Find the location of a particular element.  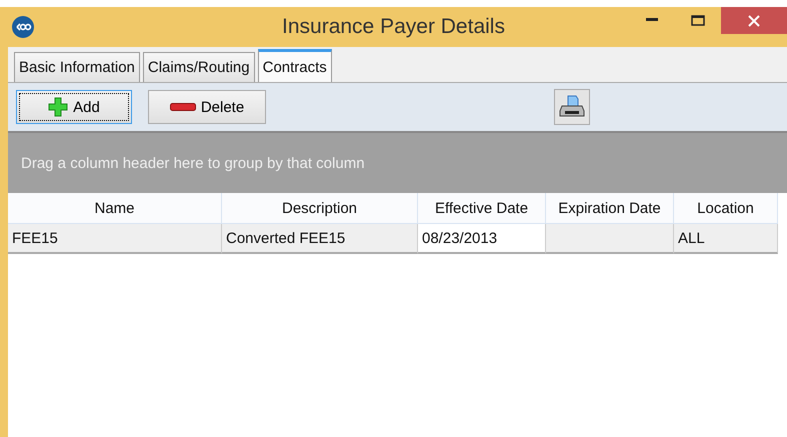

print-button is located at coordinates (572, 107).